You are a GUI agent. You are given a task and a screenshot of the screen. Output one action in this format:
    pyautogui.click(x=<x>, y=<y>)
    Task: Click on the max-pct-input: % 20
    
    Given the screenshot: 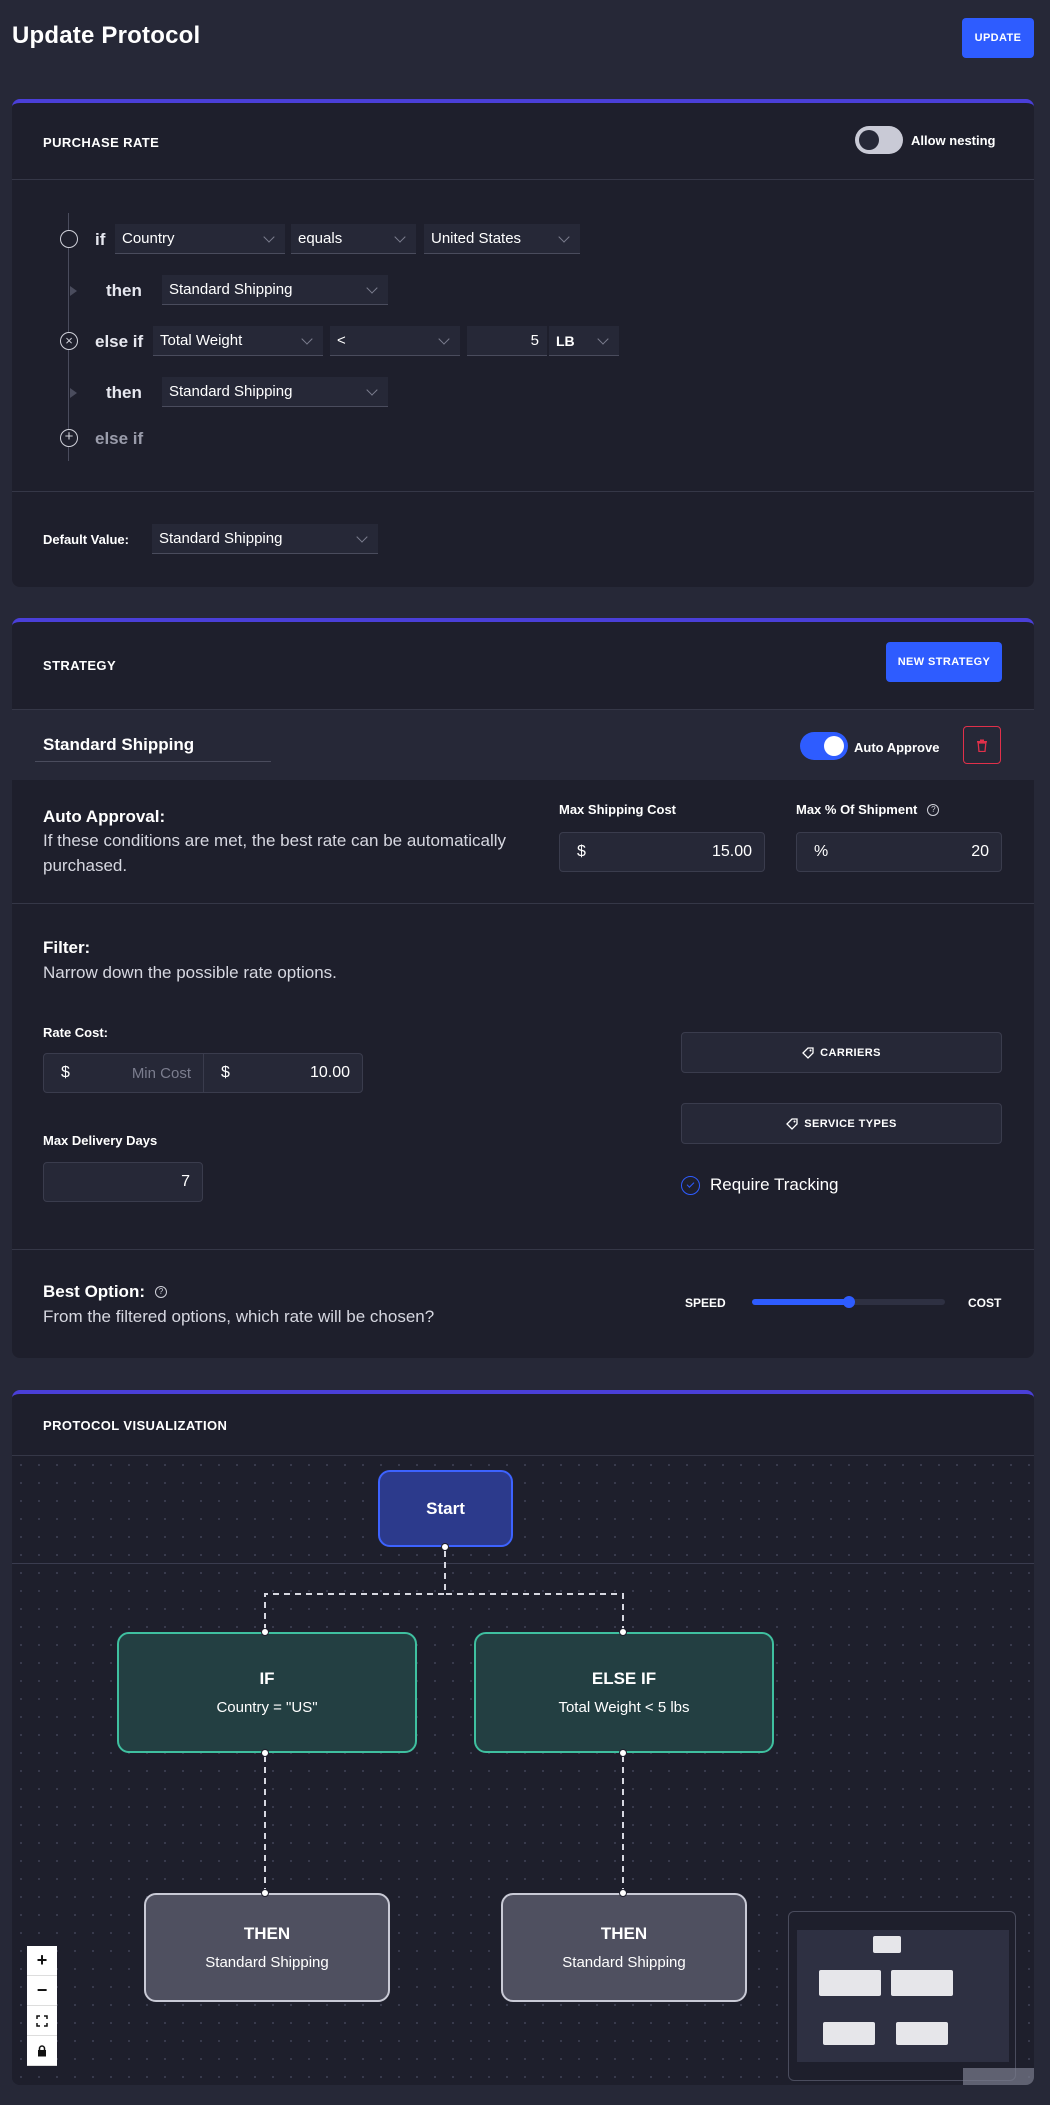 What is the action you would take?
    pyautogui.click(x=899, y=852)
    